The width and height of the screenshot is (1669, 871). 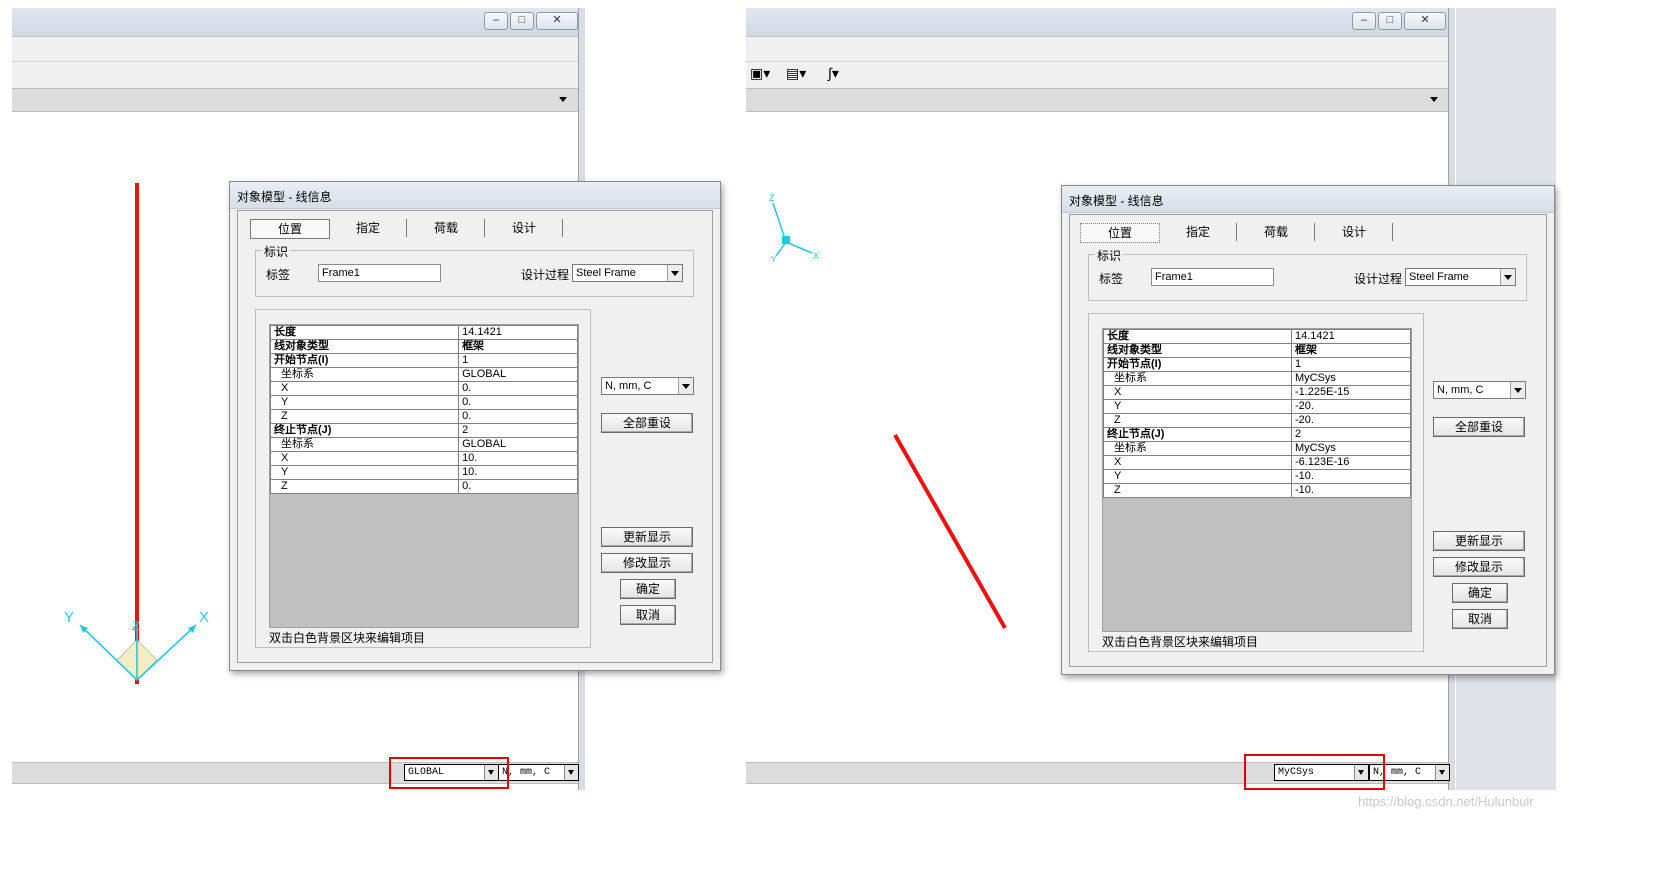 I want to click on table-row: Y -10., so click(x=1257, y=476).